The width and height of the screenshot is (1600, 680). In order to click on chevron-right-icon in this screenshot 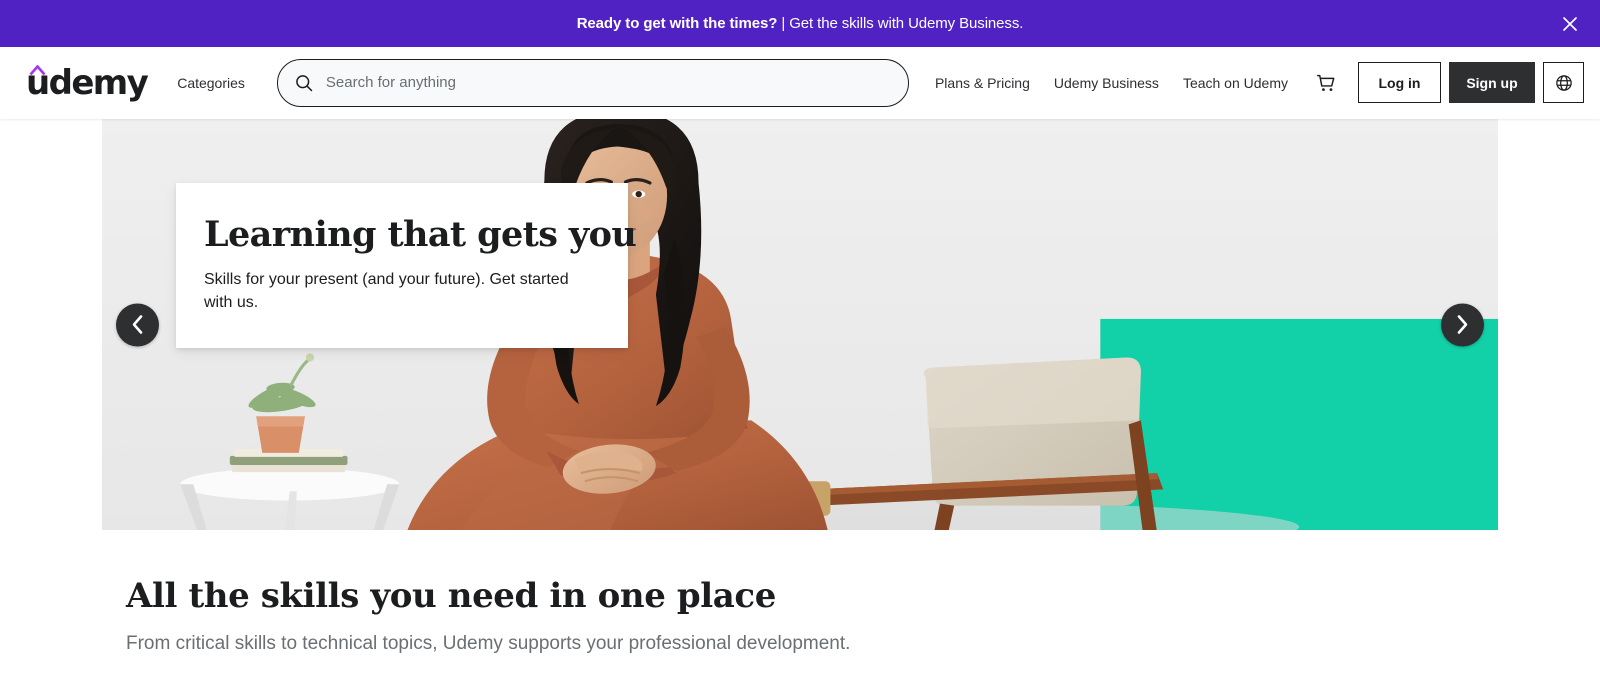, I will do `click(1462, 324)`.